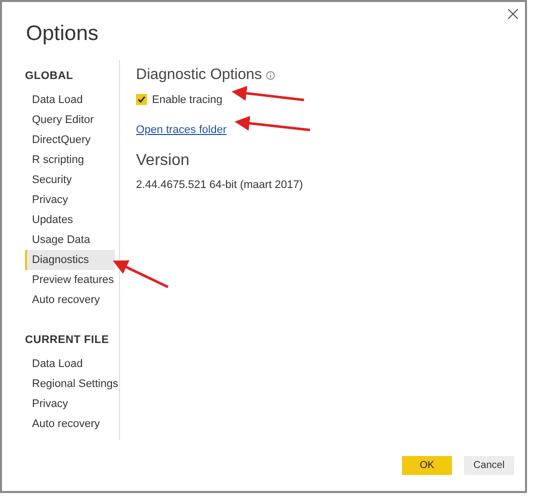  What do you see at coordinates (199, 75) in the screenshot?
I see `section-heading: Diagnostic Options` at bounding box center [199, 75].